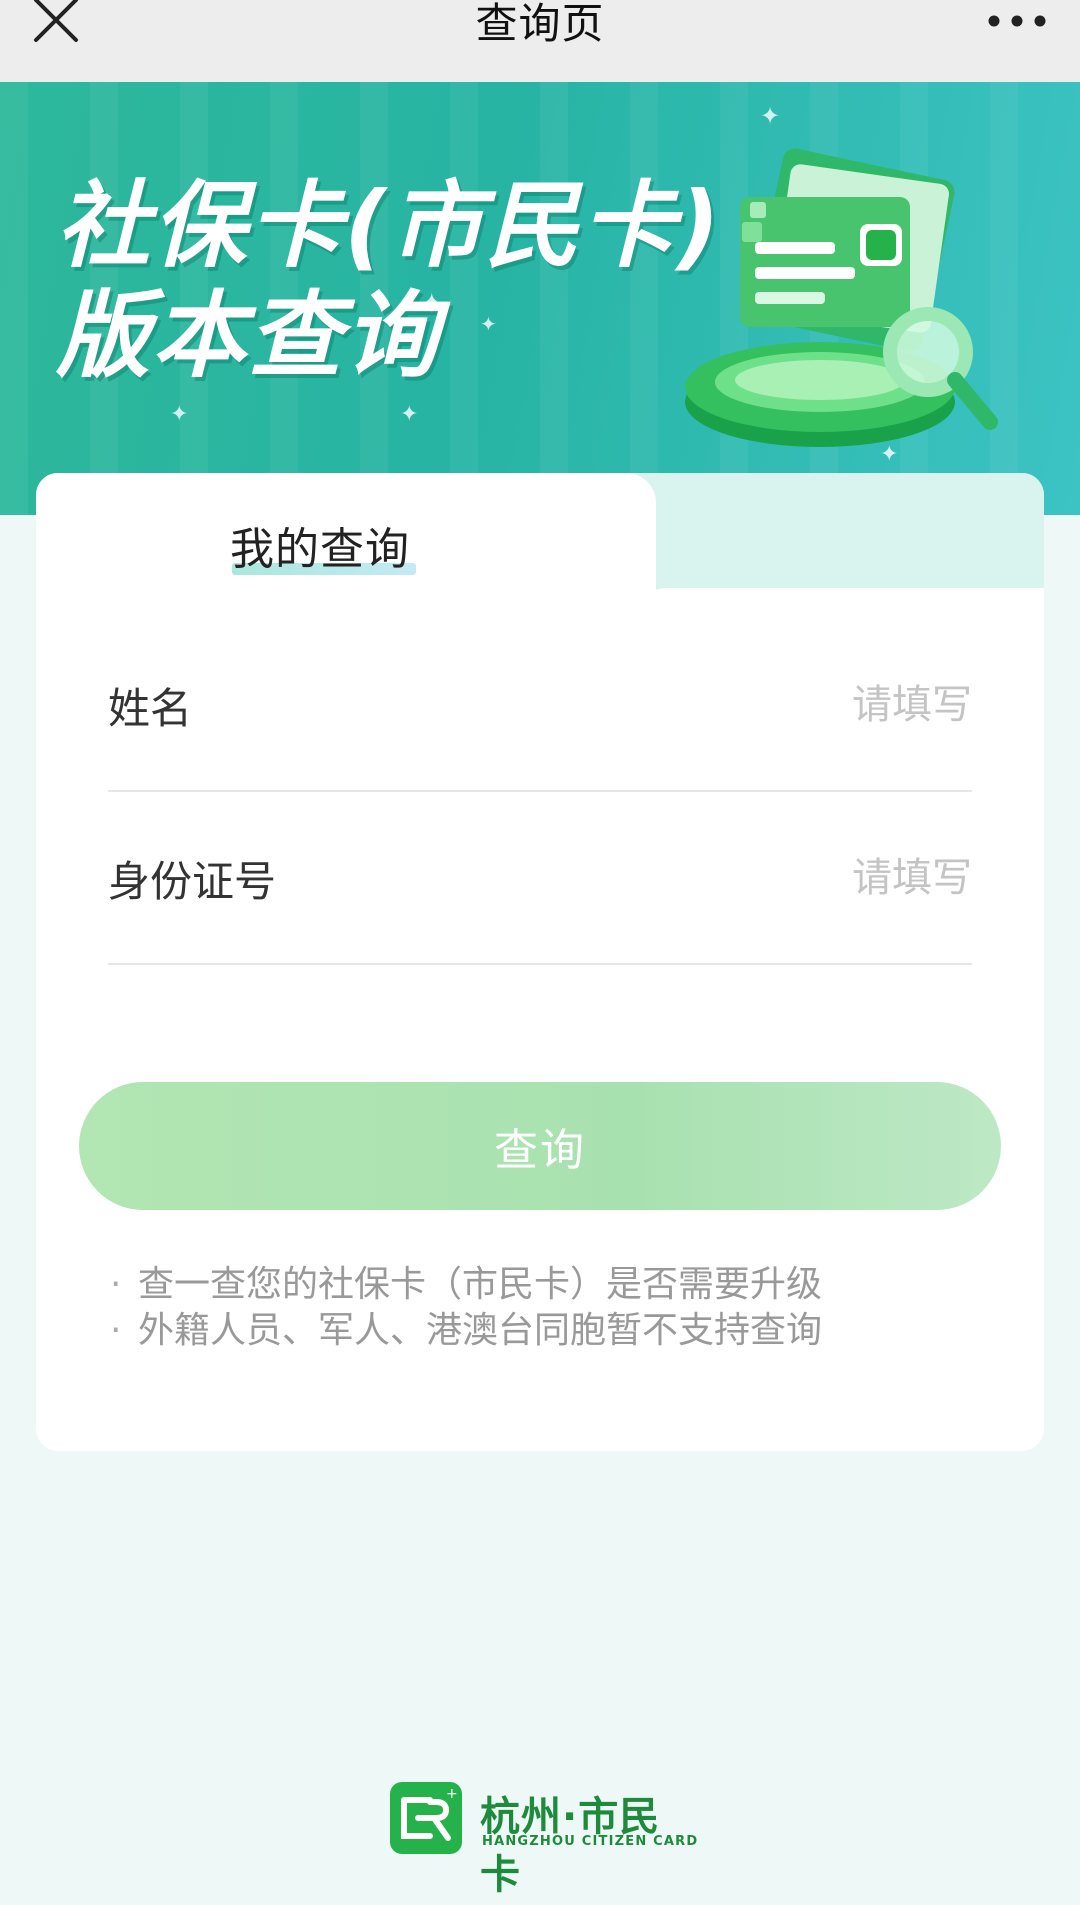 The height and width of the screenshot is (1905, 1080). I want to click on page-title: 查询页, so click(540, 24).